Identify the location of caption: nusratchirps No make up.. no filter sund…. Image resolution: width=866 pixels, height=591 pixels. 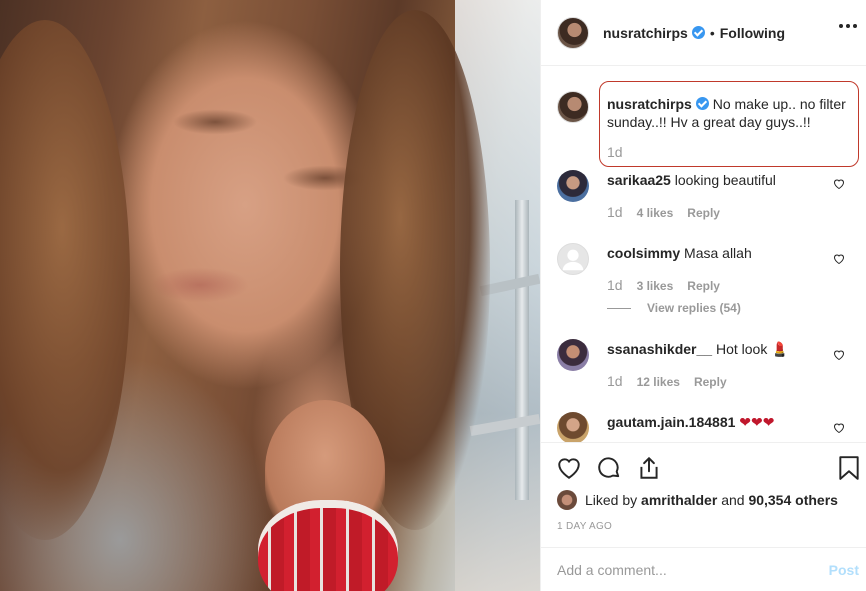
(729, 113).